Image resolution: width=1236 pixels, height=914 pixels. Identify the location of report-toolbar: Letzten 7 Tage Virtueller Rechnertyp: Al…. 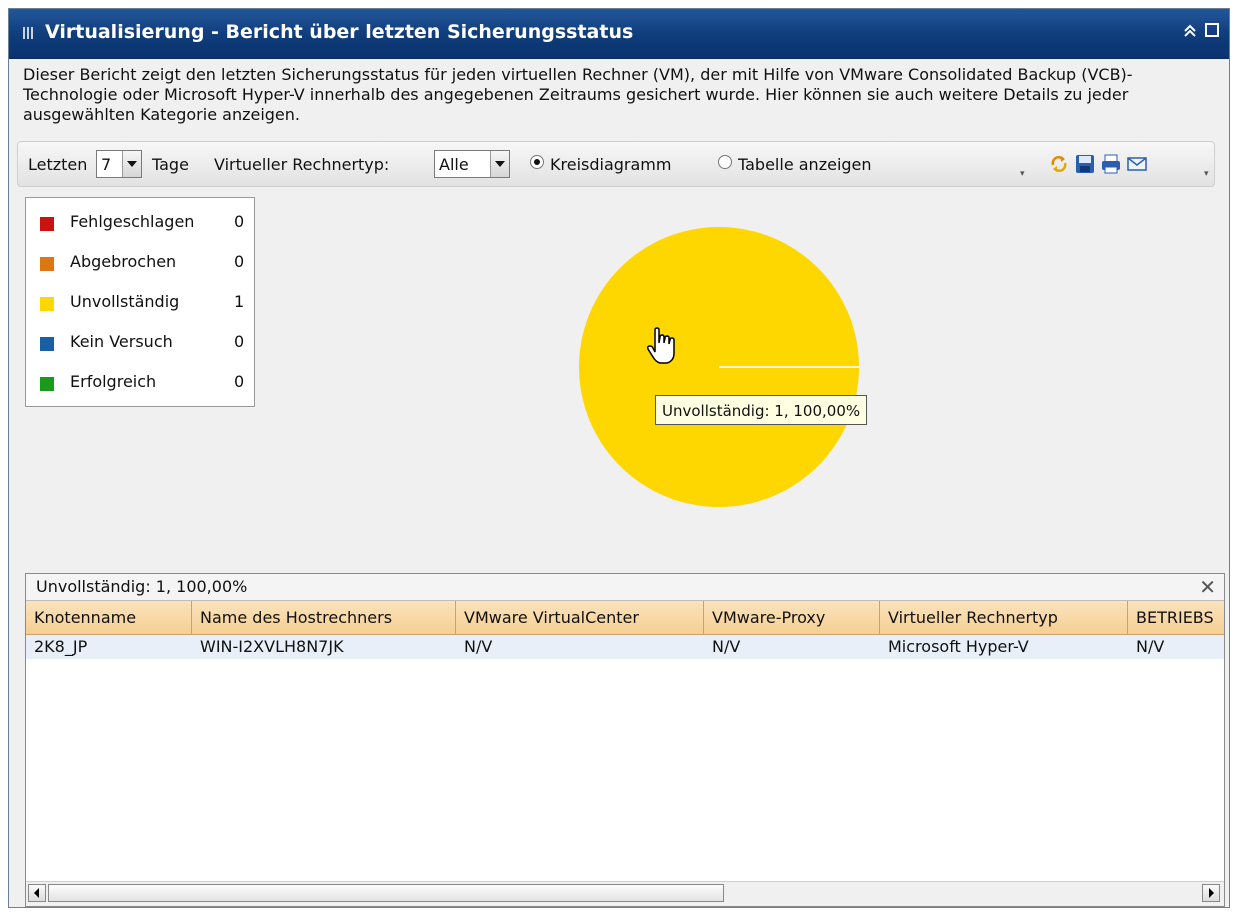
(616, 164).